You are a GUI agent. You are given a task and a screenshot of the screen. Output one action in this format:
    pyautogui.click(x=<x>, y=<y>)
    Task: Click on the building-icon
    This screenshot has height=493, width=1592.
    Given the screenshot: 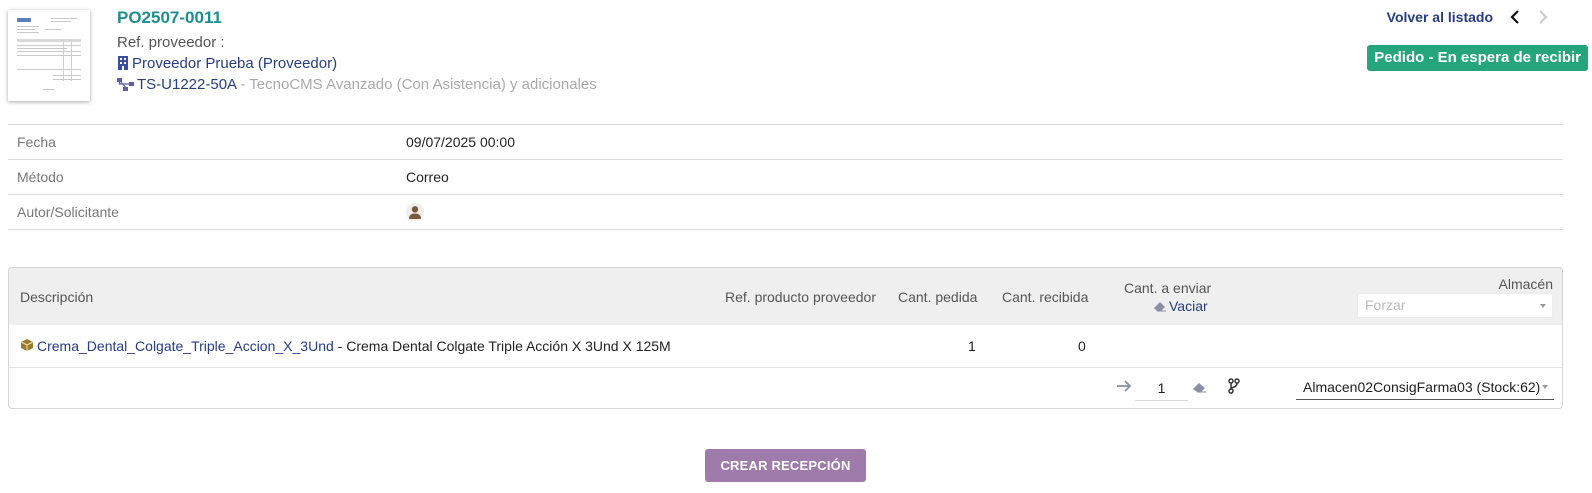 What is the action you would take?
    pyautogui.click(x=123, y=65)
    